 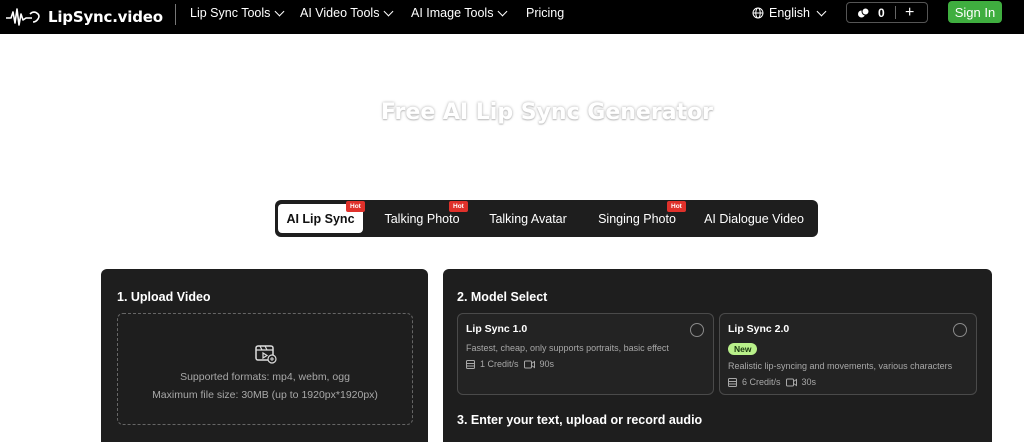 I want to click on new-badge: New, so click(x=743, y=349).